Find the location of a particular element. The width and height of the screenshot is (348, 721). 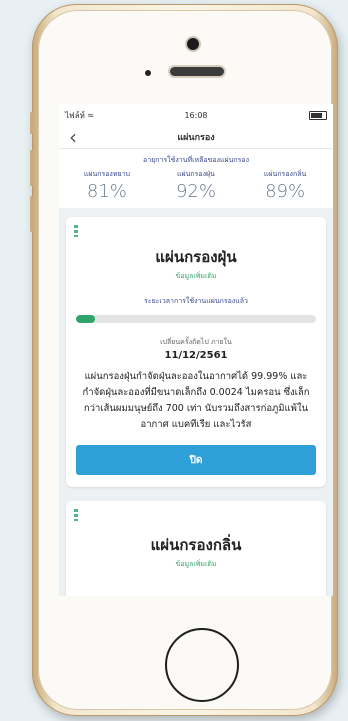

stat-odor-filter: แผ่นกรองกลิ่น 89% is located at coordinates (285, 185).